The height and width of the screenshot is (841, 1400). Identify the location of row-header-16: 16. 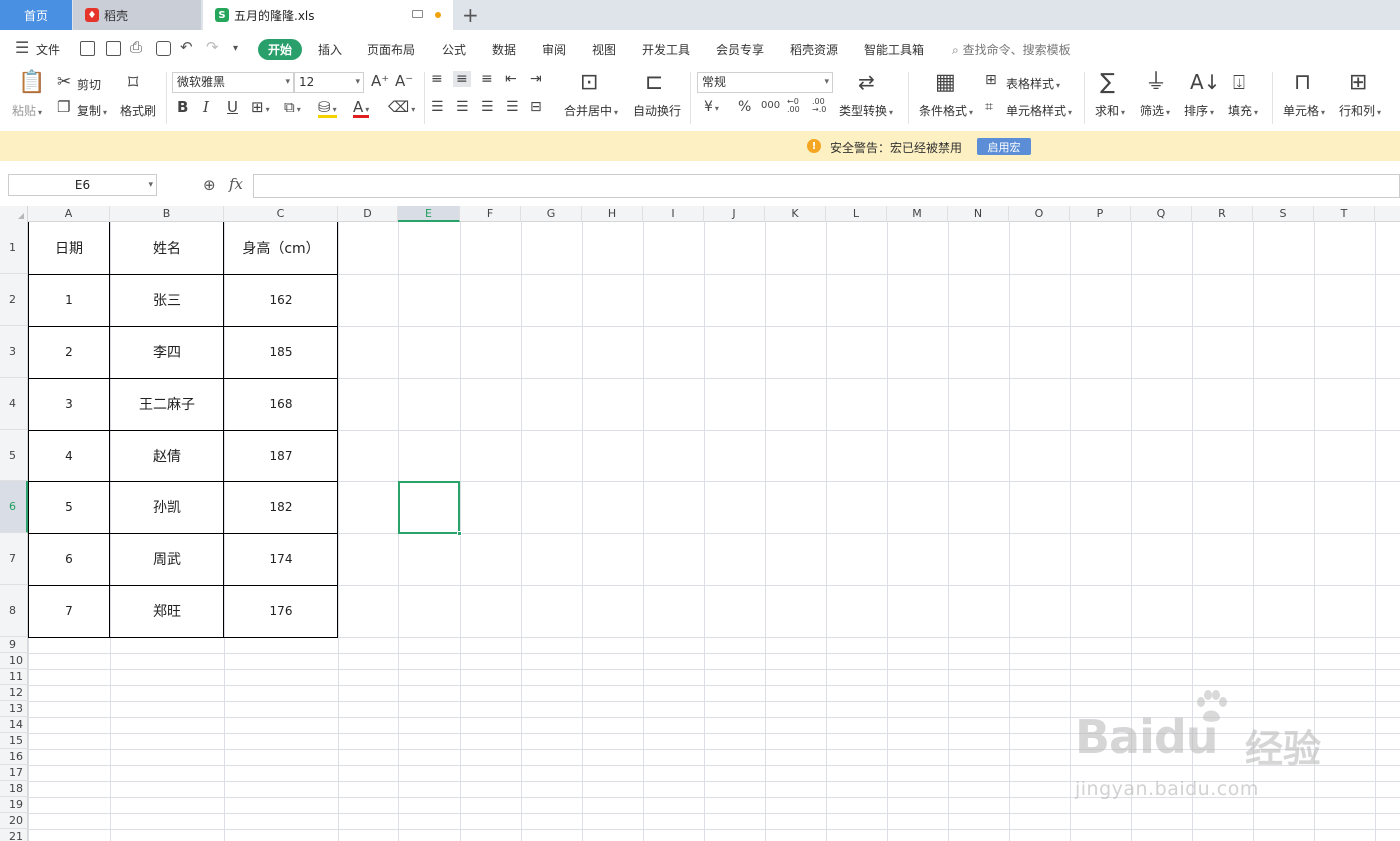
(14, 757).